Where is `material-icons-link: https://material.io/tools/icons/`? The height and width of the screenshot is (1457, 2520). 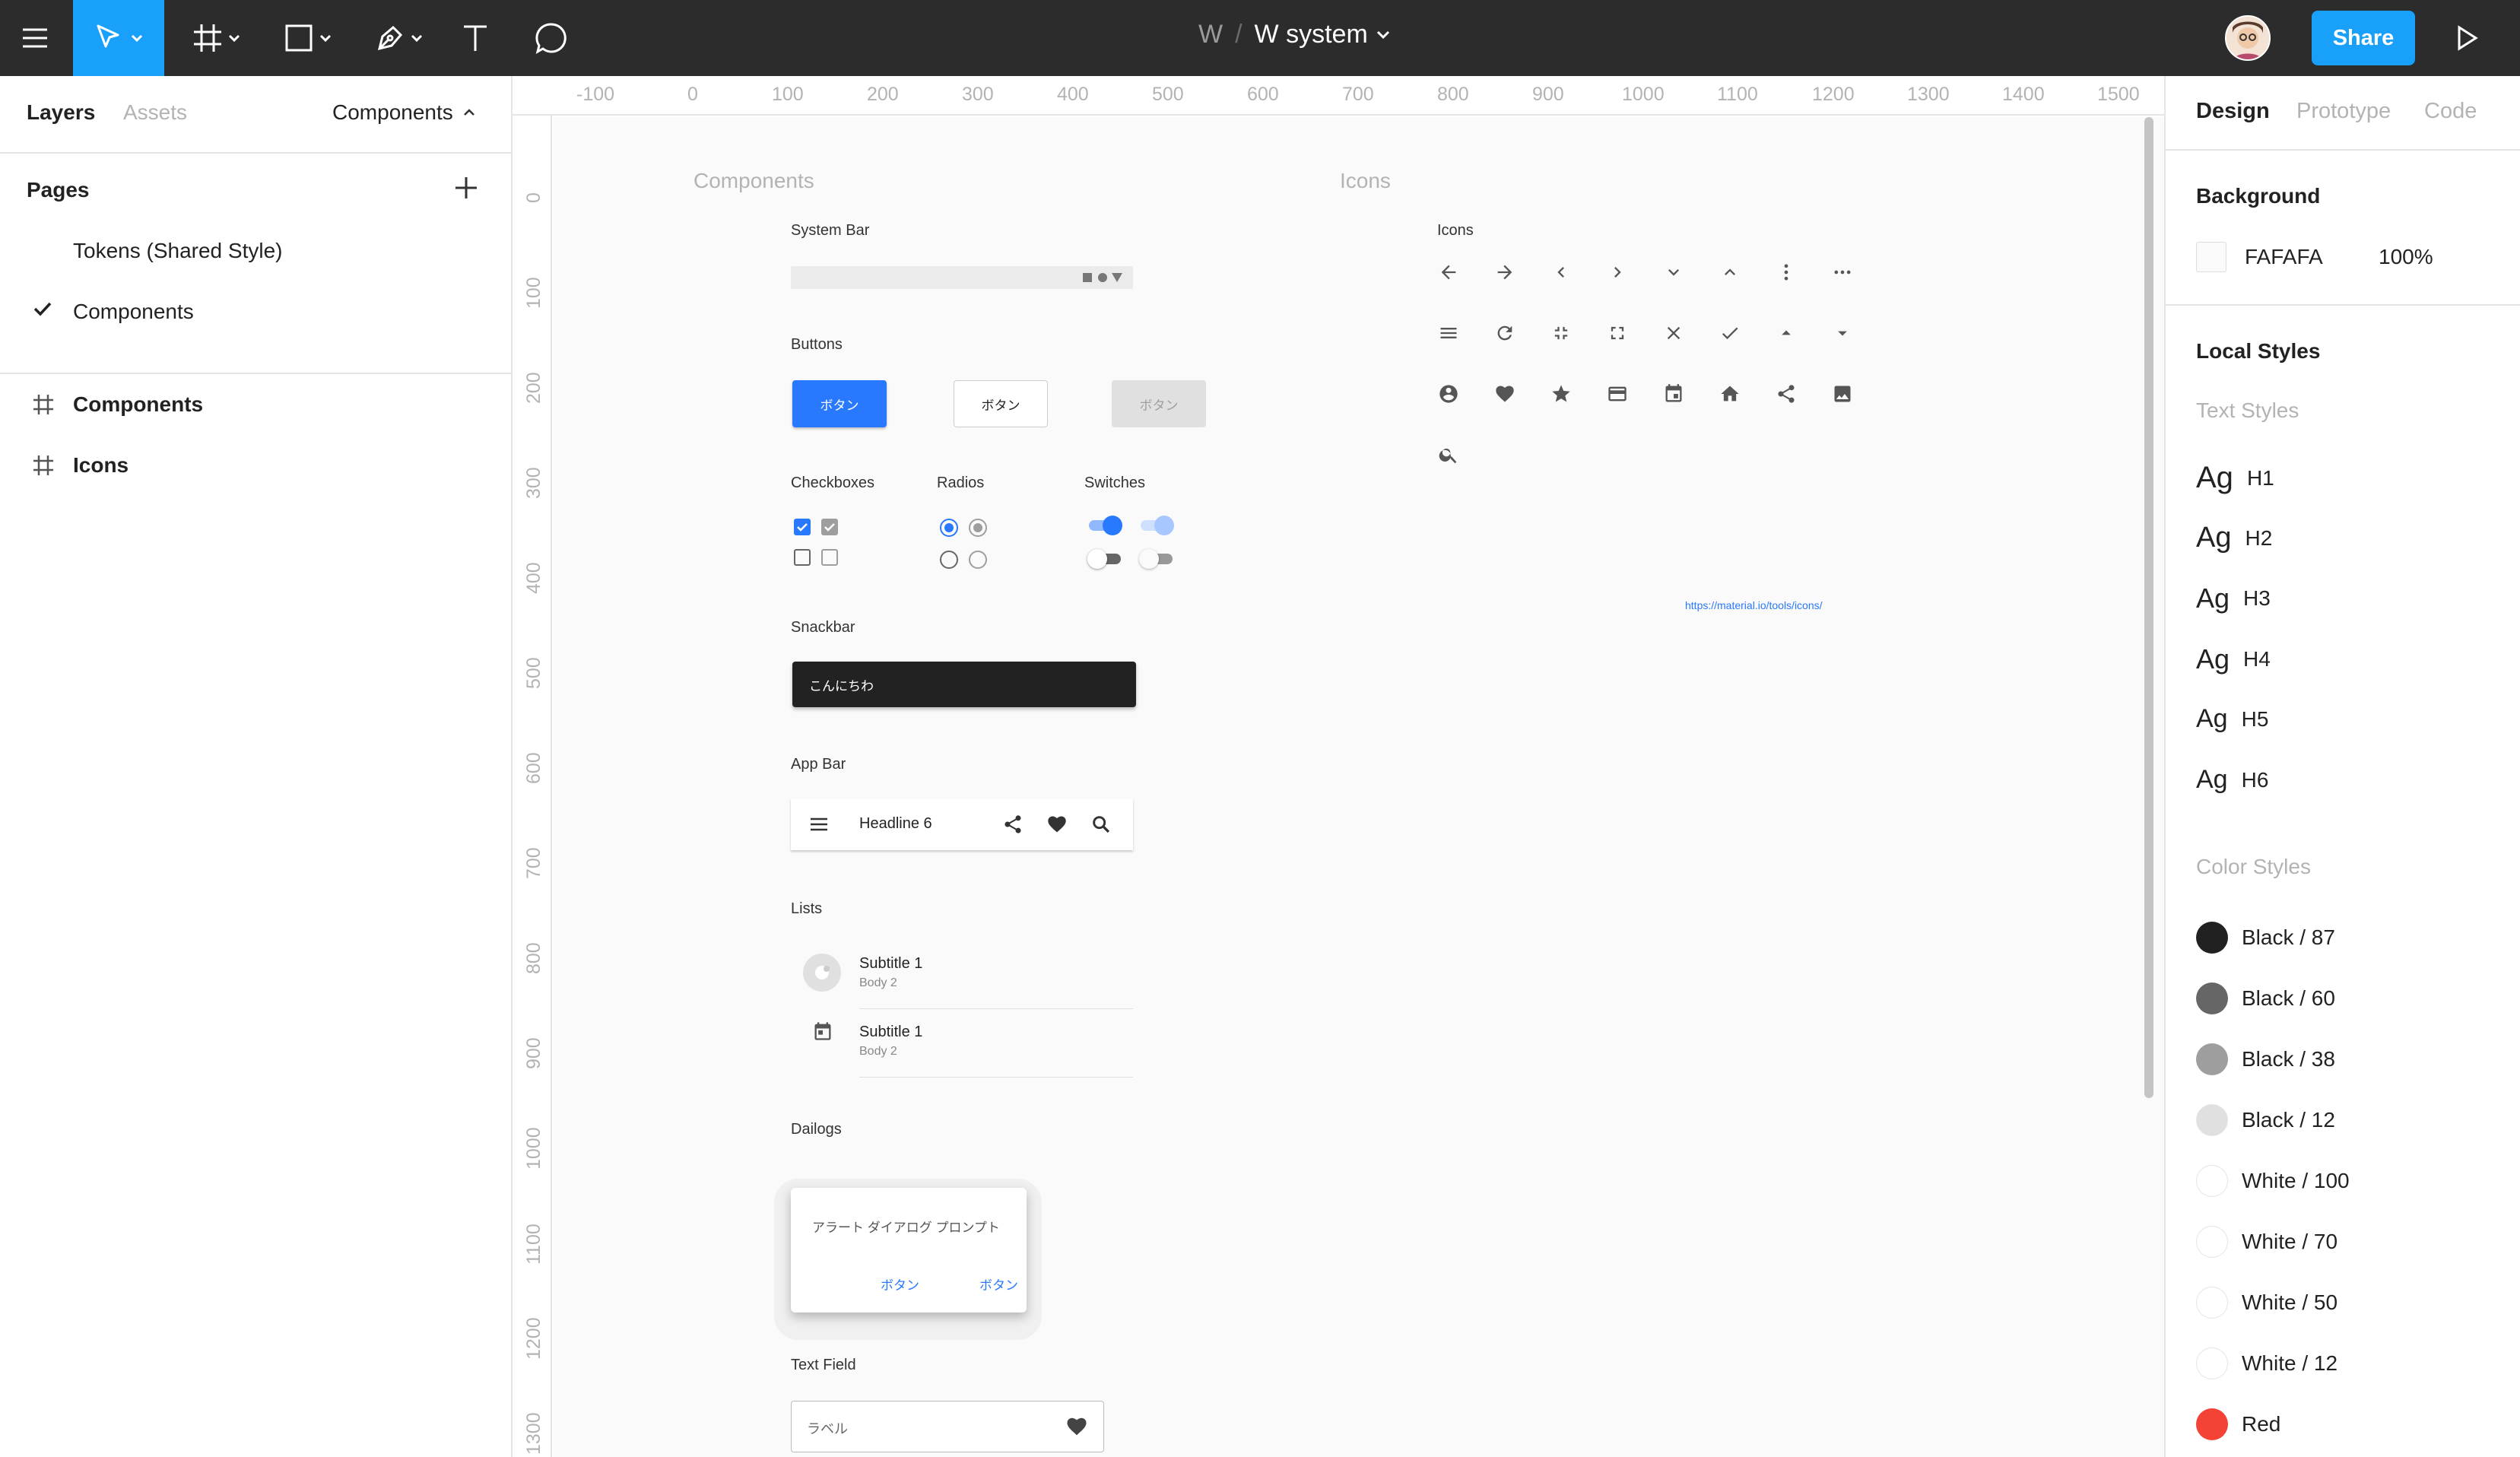 material-icons-link: https://material.io/tools/icons/ is located at coordinates (1754, 605).